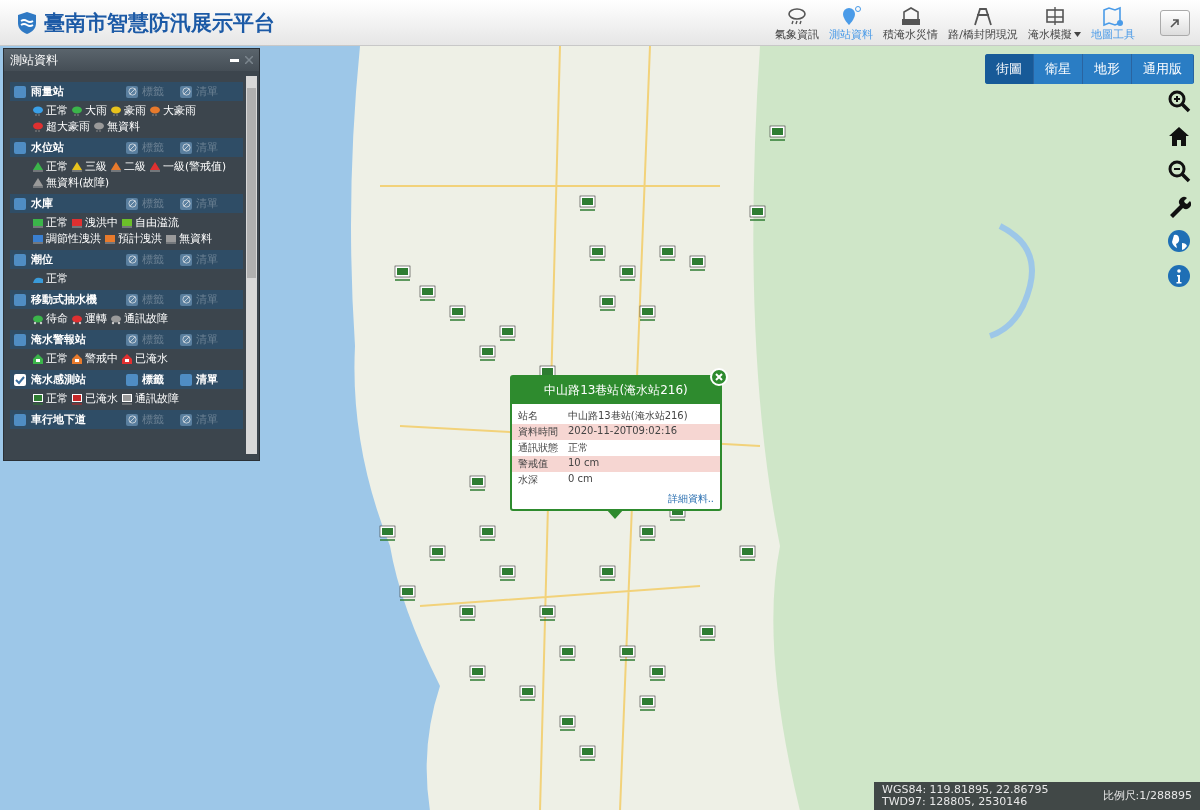 Image resolution: width=1200 pixels, height=810 pixels. I want to click on field-value: 10 cm, so click(584, 463).